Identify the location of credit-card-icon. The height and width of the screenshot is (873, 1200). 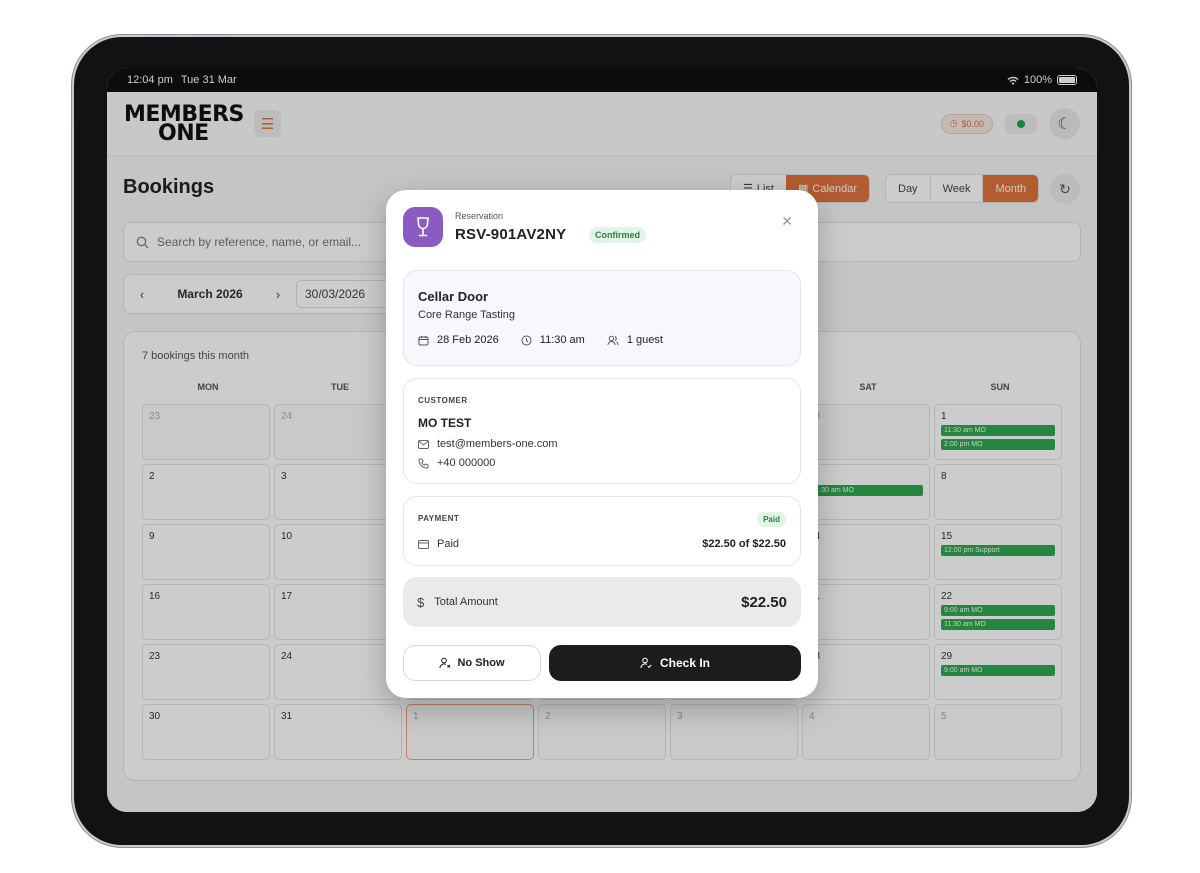
(423, 544).